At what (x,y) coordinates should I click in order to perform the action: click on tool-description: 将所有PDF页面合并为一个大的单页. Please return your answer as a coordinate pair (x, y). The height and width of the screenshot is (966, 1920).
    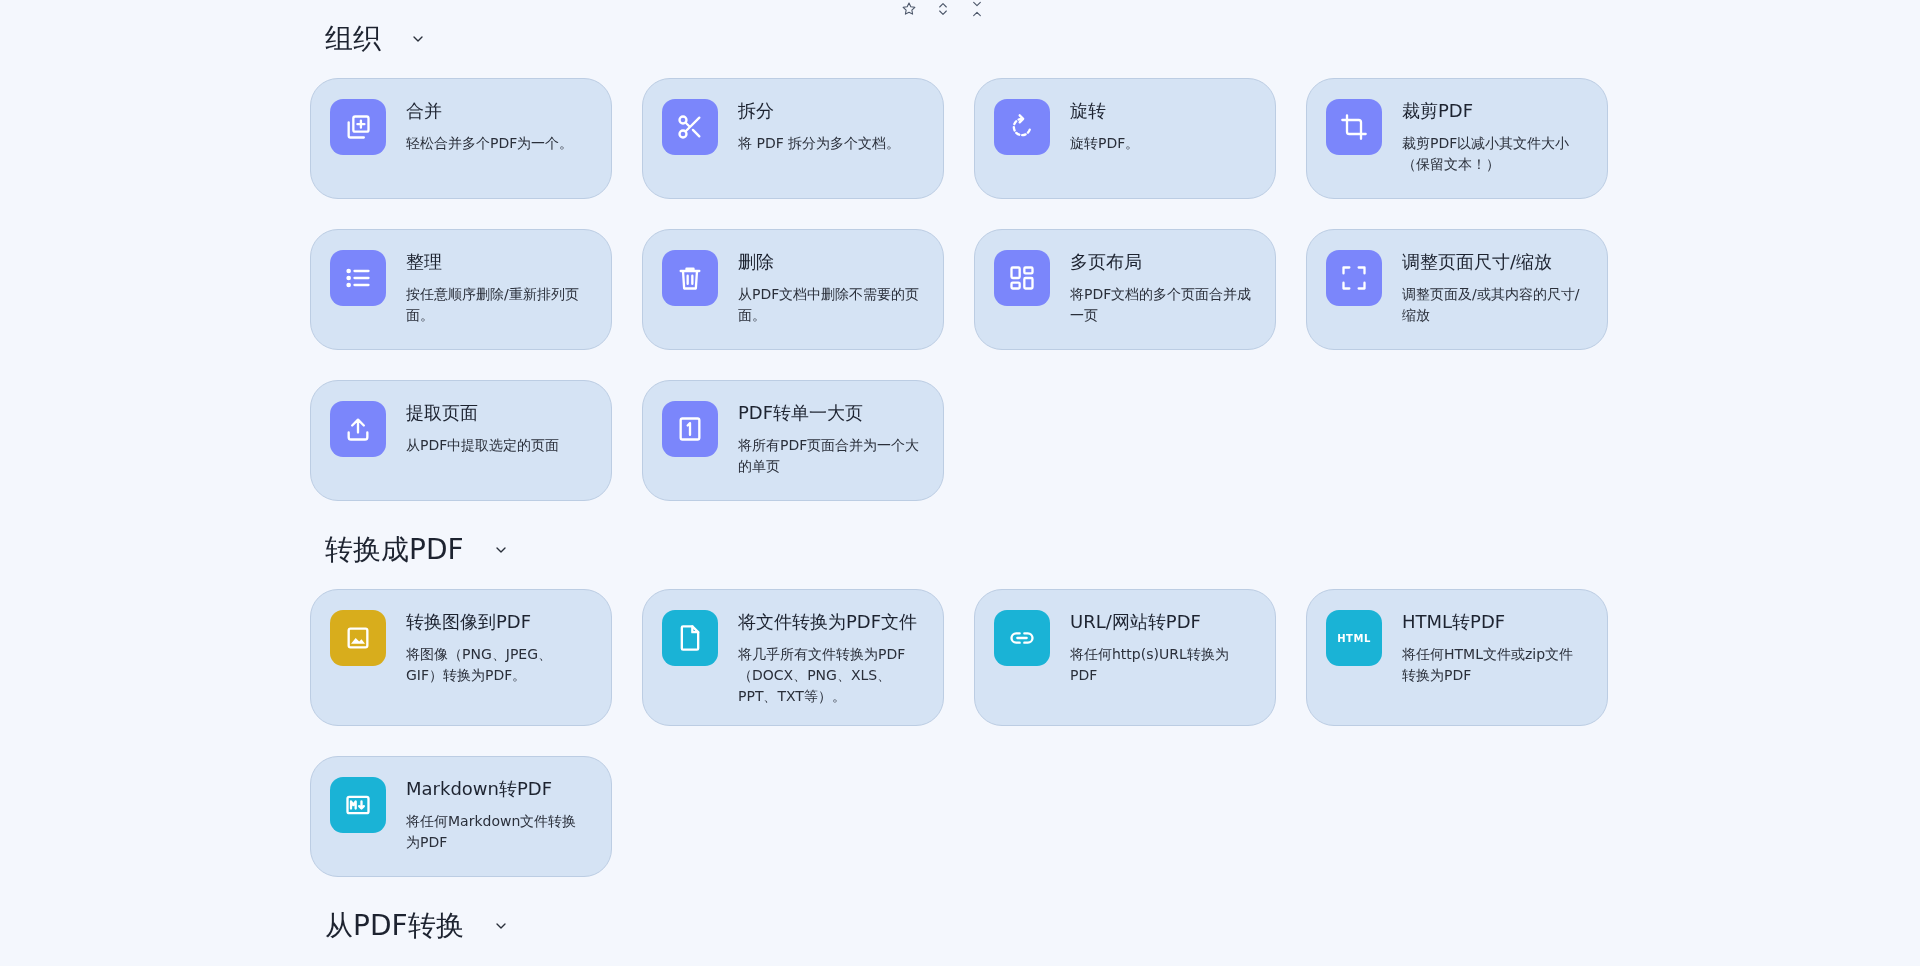
    Looking at the image, I should click on (829, 456).